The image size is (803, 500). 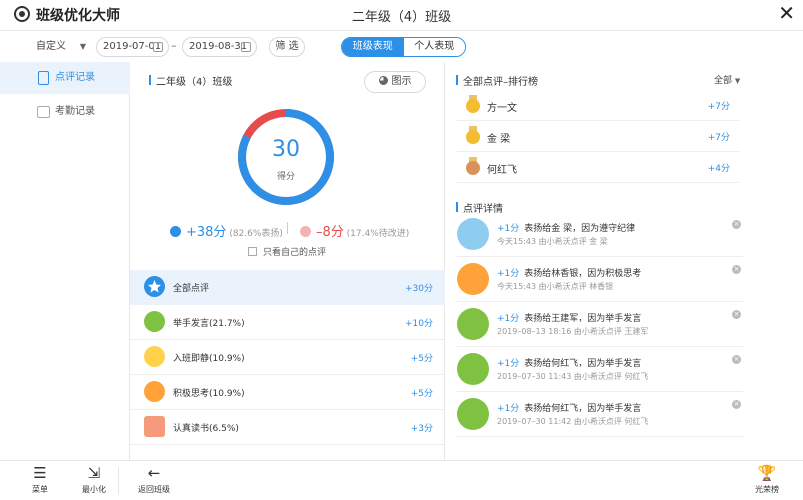 I want to click on ranking-row: 方一文 +7分, so click(x=598, y=105).